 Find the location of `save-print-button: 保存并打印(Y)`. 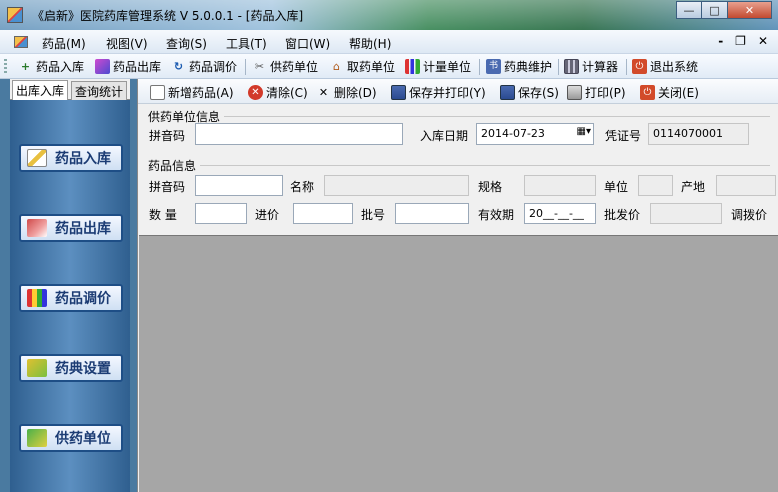

save-print-button: 保存并打印(Y) is located at coordinates (438, 92).